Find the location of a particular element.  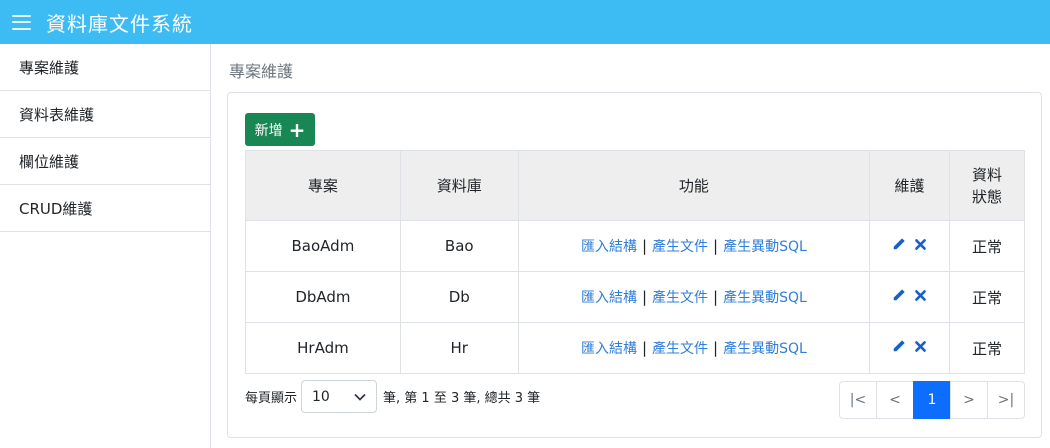

add-button: 新增 + is located at coordinates (280, 129).